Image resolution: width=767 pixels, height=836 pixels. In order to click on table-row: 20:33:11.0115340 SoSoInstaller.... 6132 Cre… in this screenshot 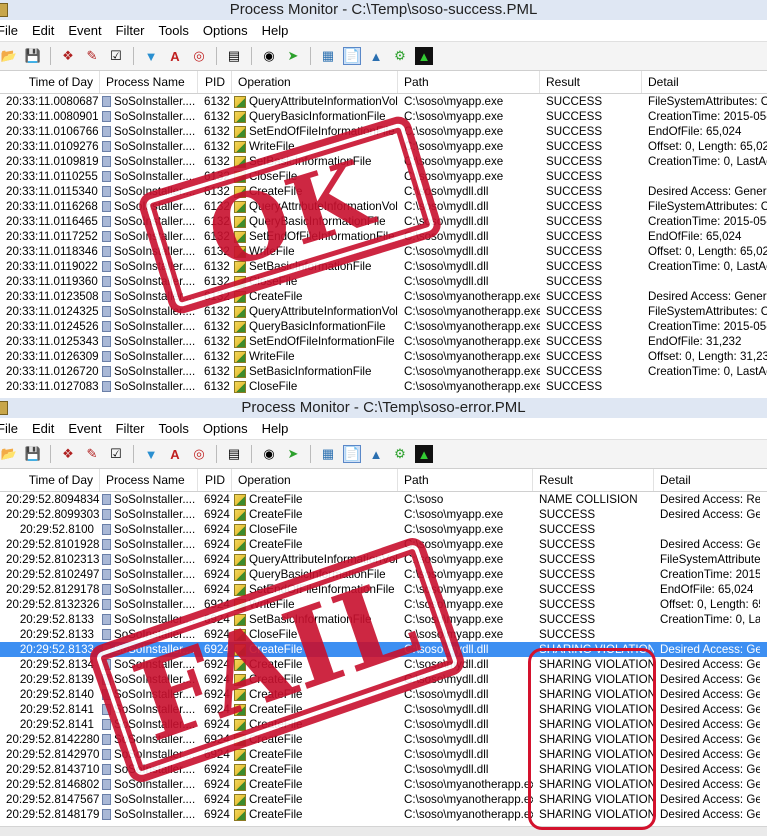, I will do `click(383, 191)`.